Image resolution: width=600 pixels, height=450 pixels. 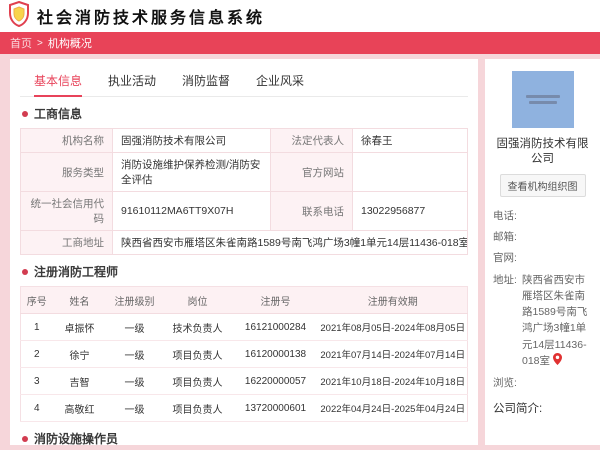 What do you see at coordinates (410, 140) in the screenshot?
I see `legal-rep-value: 徐春王` at bounding box center [410, 140].